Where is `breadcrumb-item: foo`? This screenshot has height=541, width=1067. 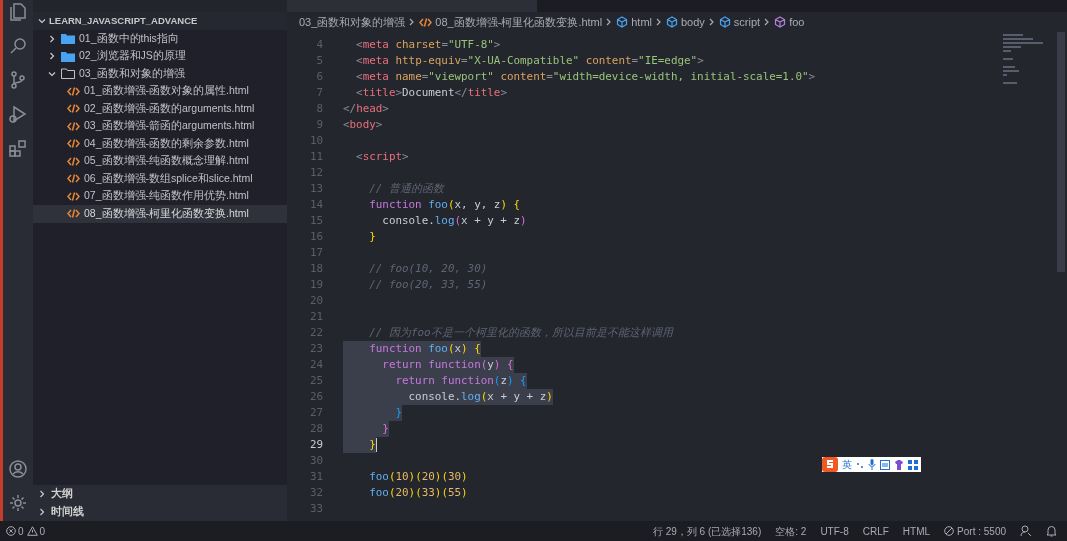 breadcrumb-item: foo is located at coordinates (789, 22).